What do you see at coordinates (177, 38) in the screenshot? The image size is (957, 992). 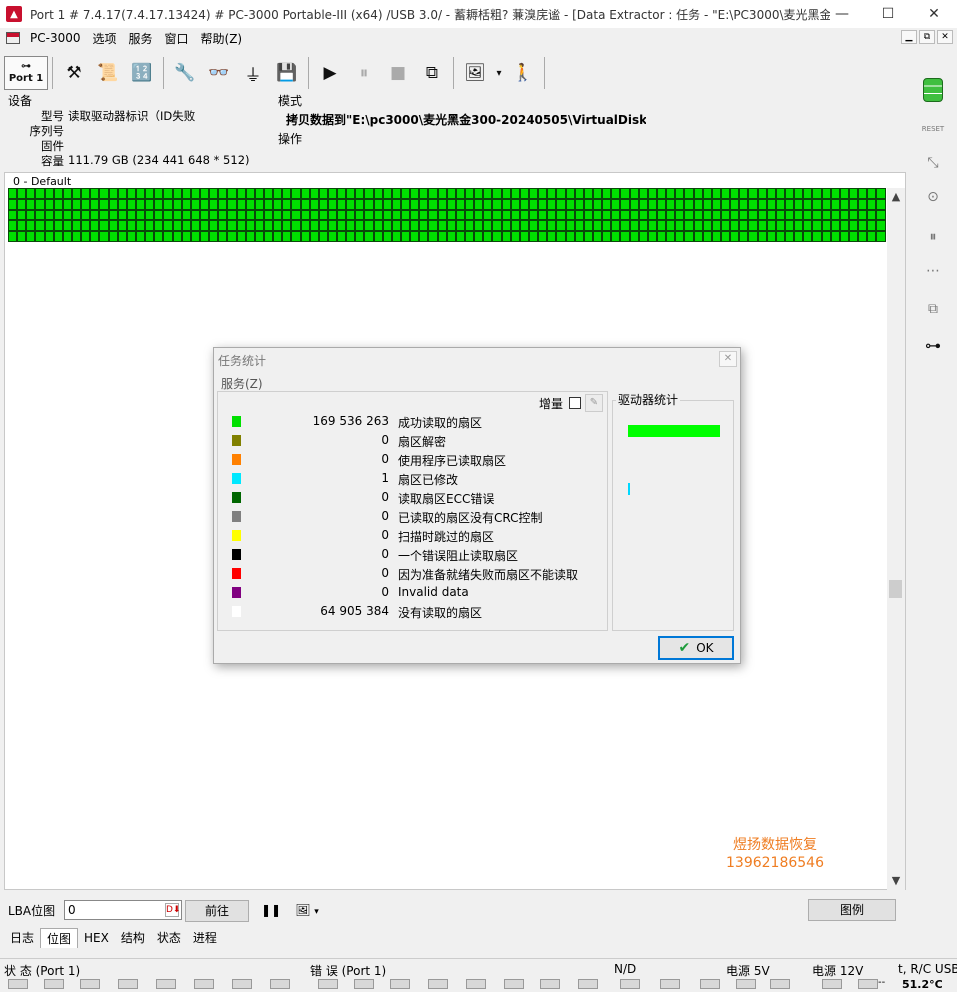 I see `menu-window: 窗口` at bounding box center [177, 38].